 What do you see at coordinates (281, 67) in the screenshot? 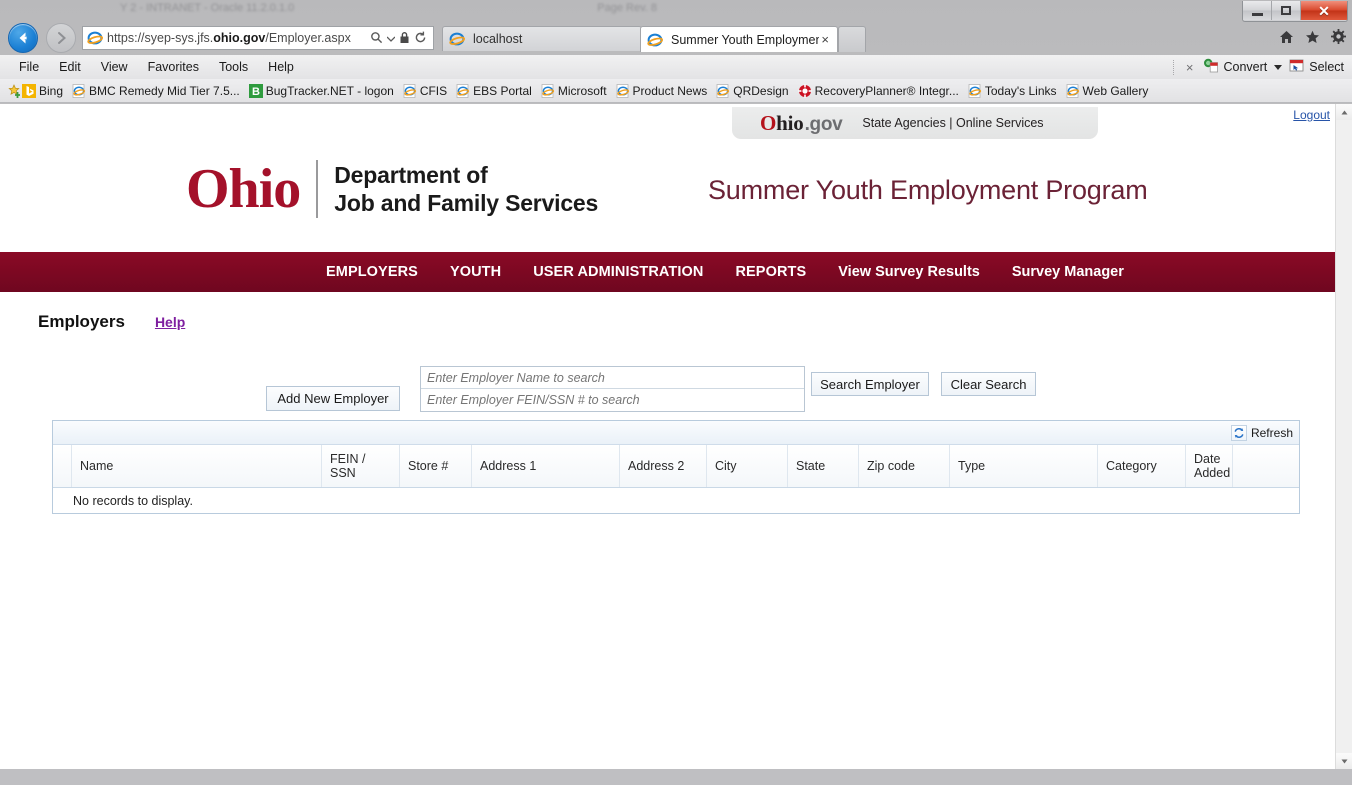
I see `menu-item-help: Help` at bounding box center [281, 67].